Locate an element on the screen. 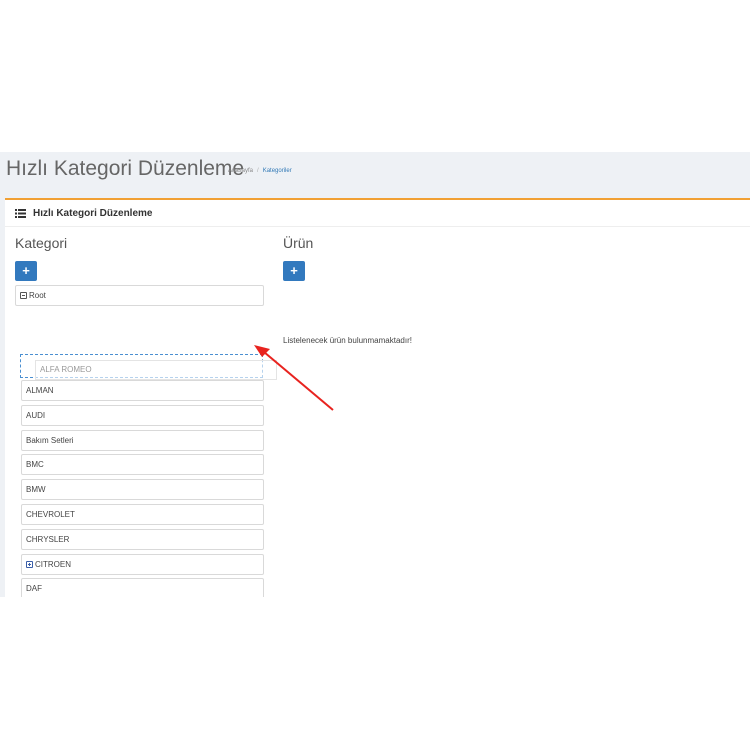 The width and height of the screenshot is (750, 750). urun-title: Ürün is located at coordinates (298, 243).